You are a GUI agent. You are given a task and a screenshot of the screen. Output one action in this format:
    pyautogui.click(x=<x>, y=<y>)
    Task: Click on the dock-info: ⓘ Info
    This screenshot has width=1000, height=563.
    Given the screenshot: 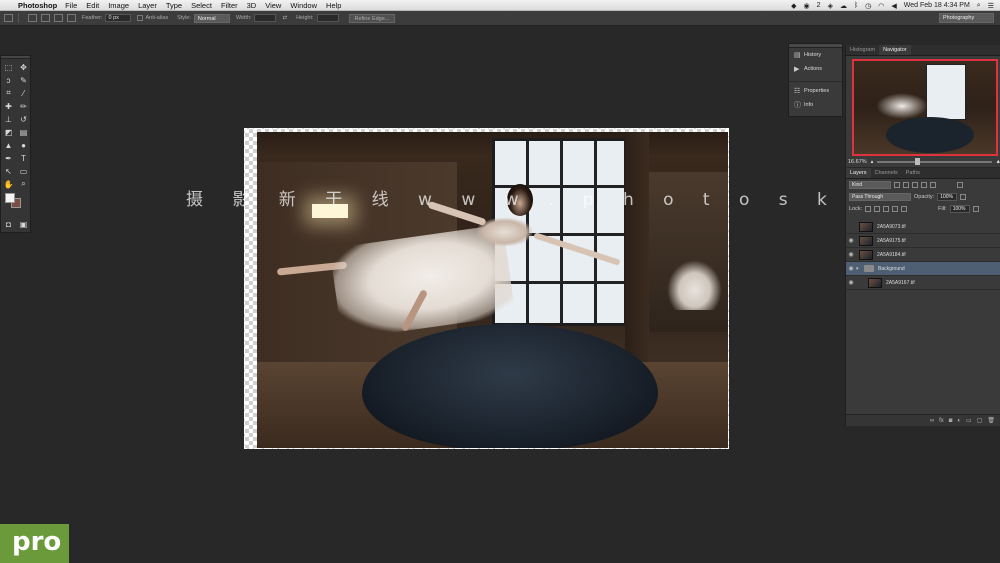 What is the action you would take?
    pyautogui.click(x=815, y=105)
    